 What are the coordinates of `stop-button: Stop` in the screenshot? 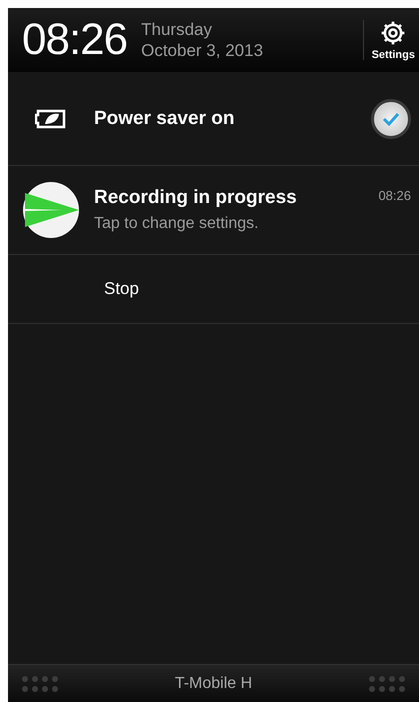 It's located at (121, 289).